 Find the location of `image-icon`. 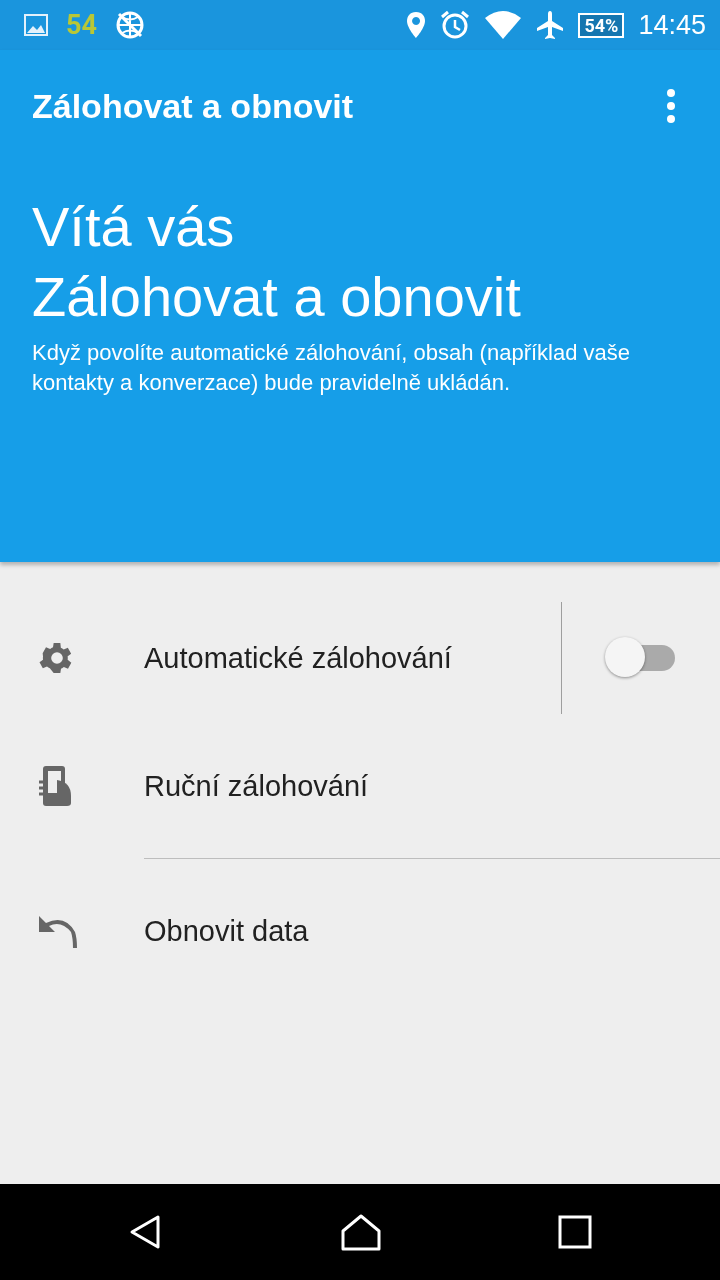

image-icon is located at coordinates (36, 25).